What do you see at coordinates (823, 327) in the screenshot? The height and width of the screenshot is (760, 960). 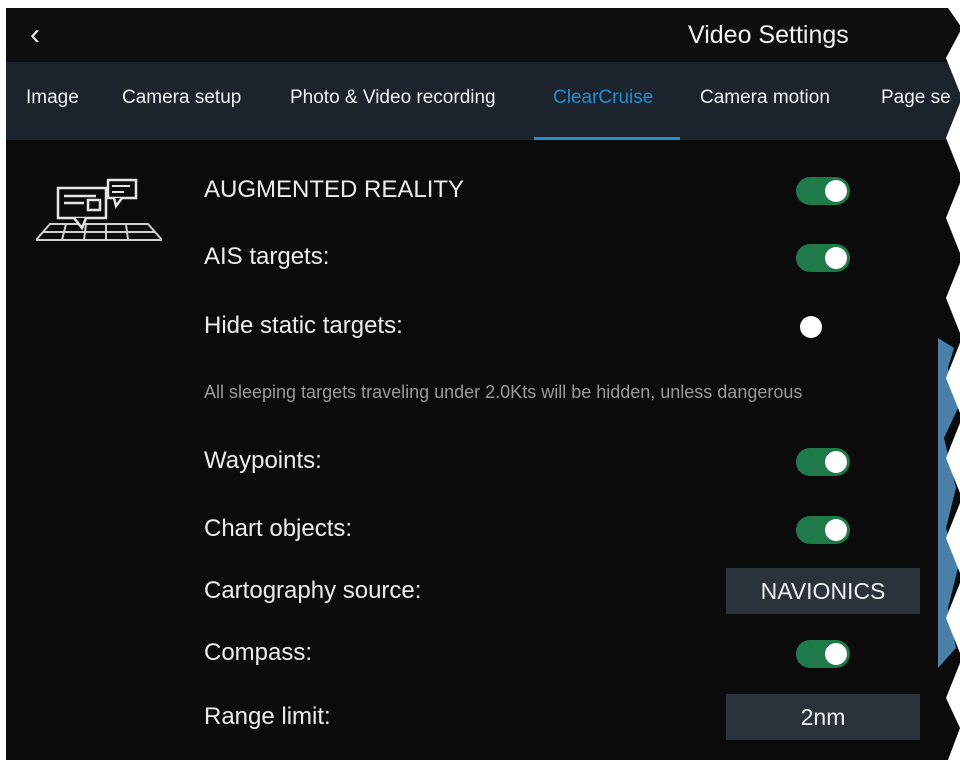 I see `hide-static-targets-toggle` at bounding box center [823, 327].